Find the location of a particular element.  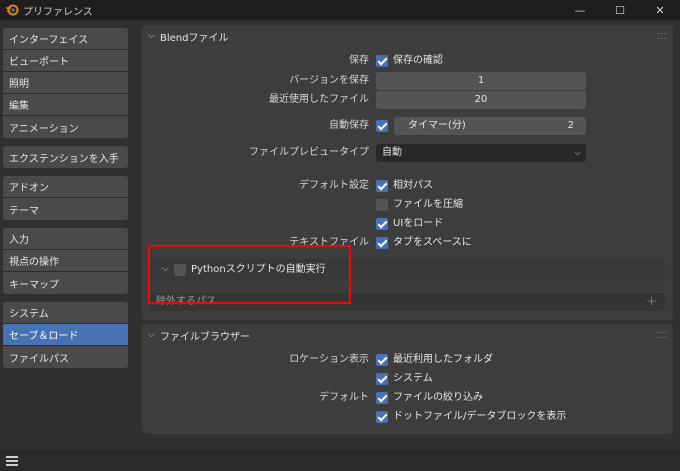

recent-files-row: 最近使用したファイル 20 is located at coordinates (407, 100).